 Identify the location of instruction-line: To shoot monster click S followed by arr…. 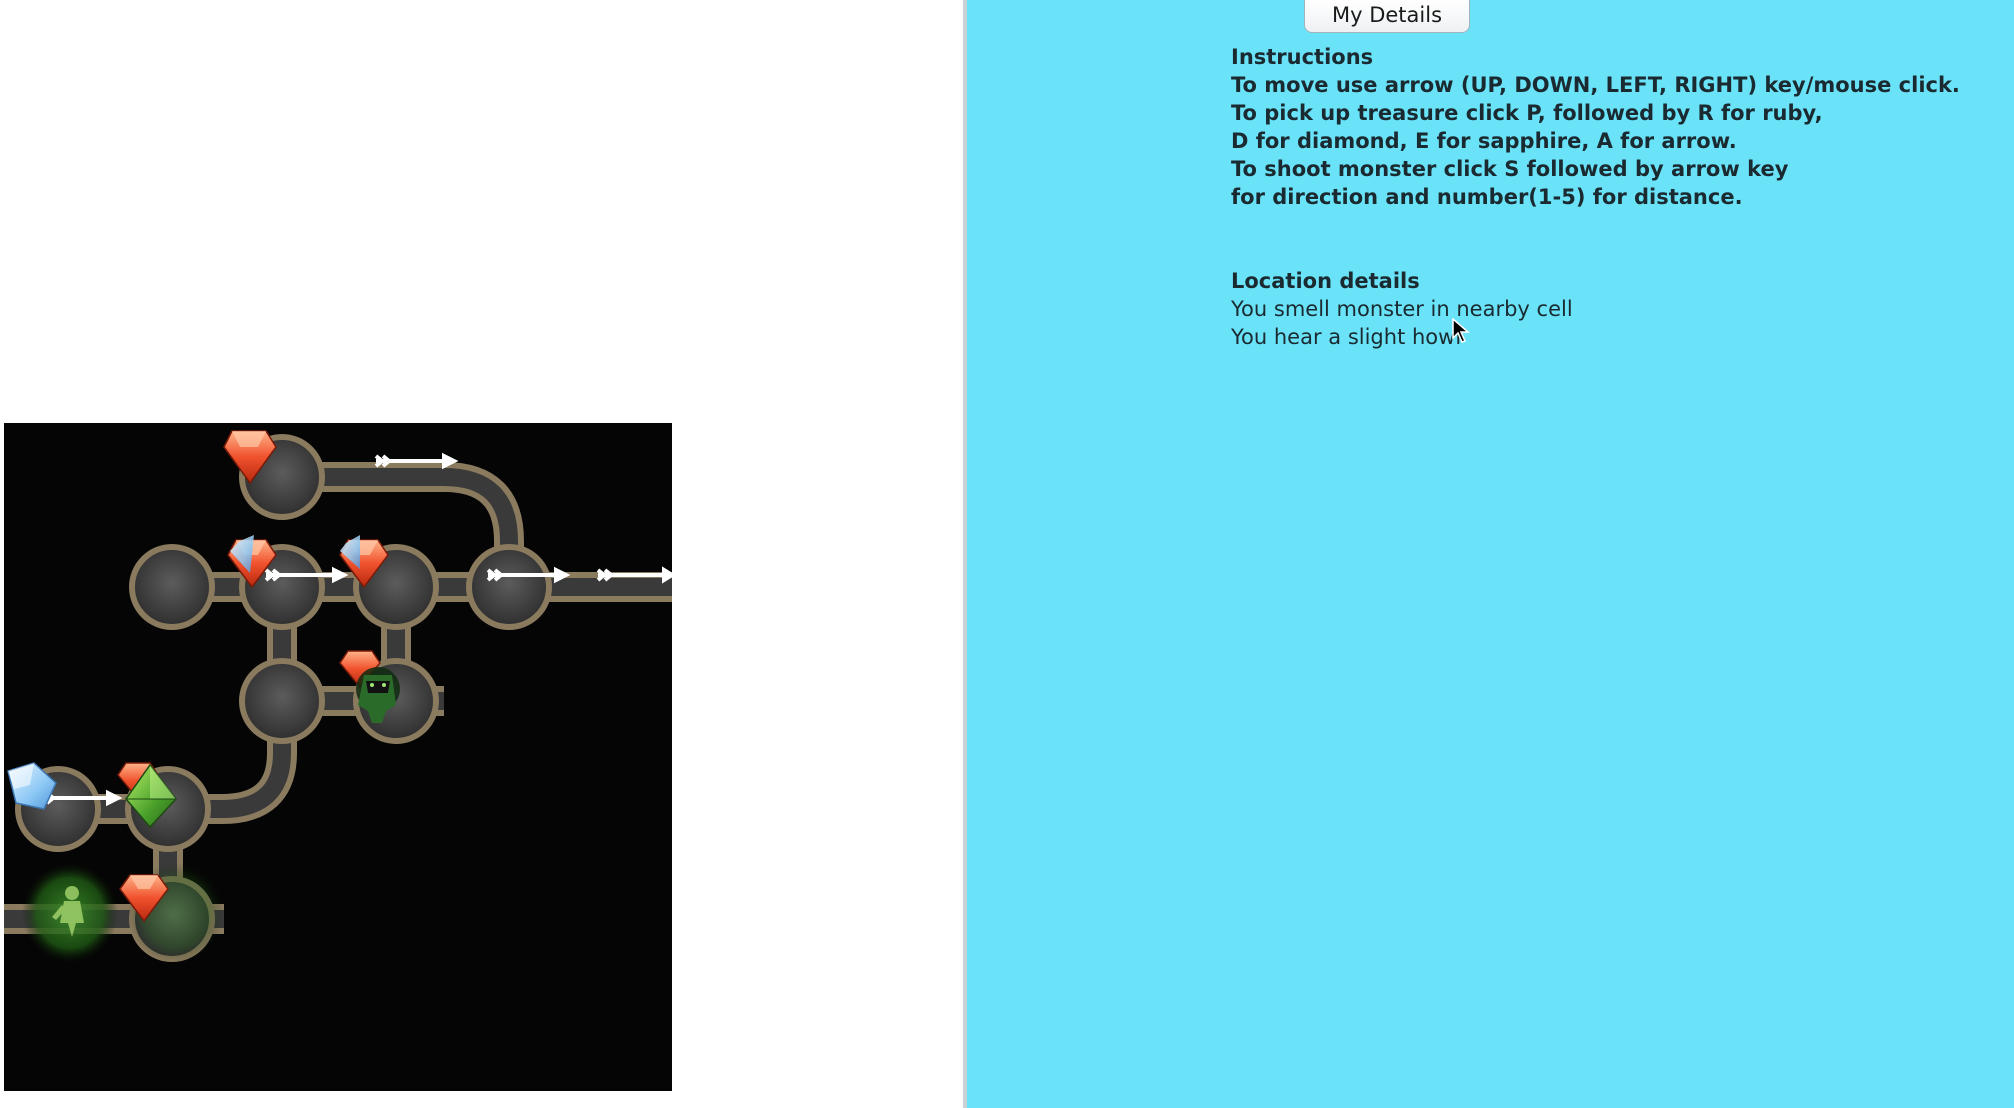
(1510, 169).